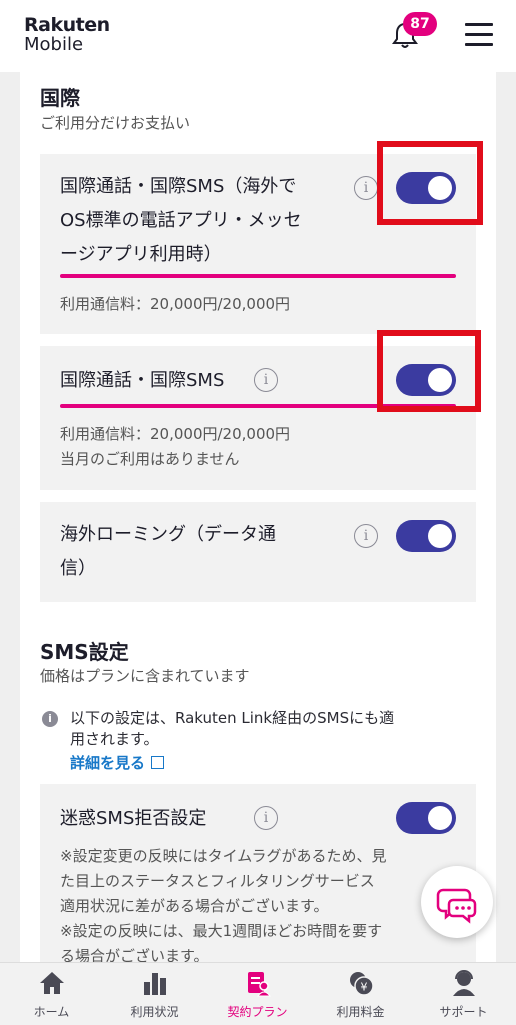  I want to click on logo-line-1: Rakuten, so click(67, 25).